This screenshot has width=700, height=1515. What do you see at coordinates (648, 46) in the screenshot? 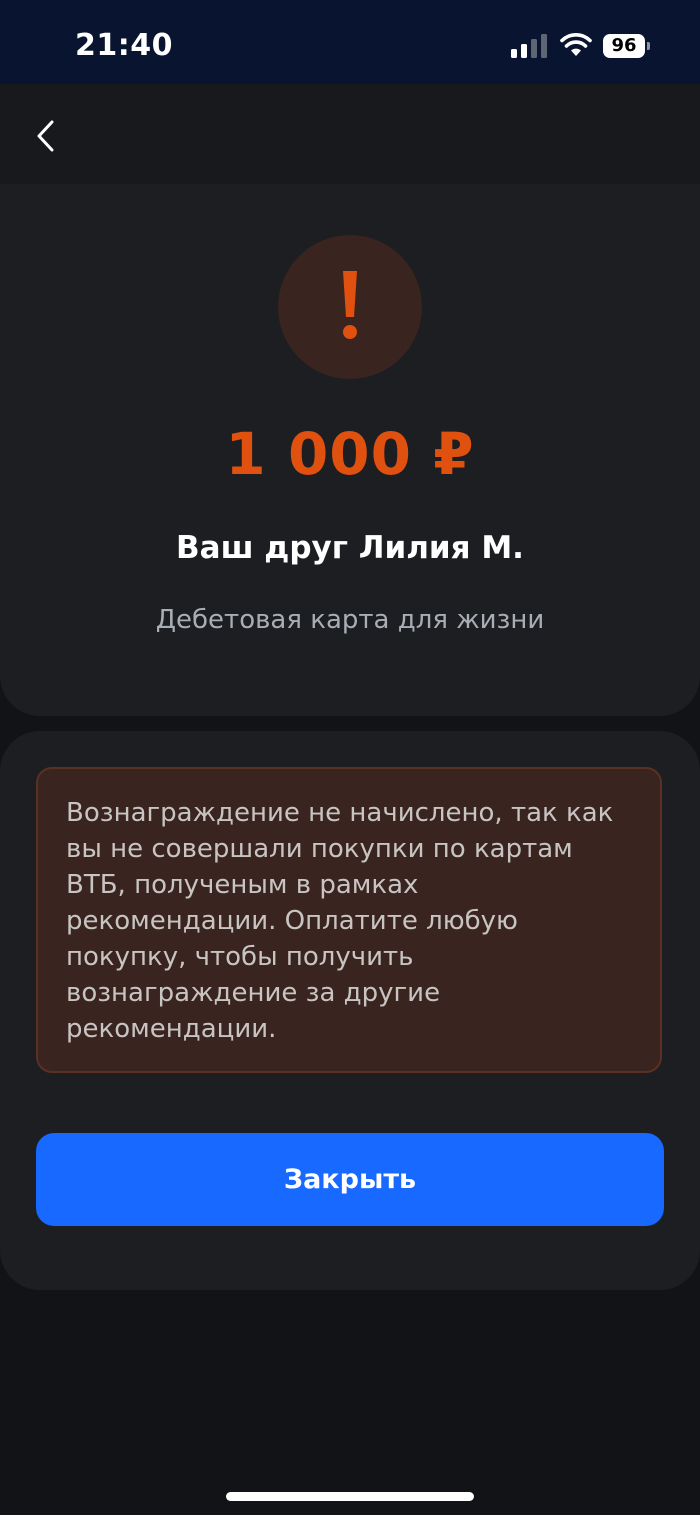
I see `battery-tip` at bounding box center [648, 46].